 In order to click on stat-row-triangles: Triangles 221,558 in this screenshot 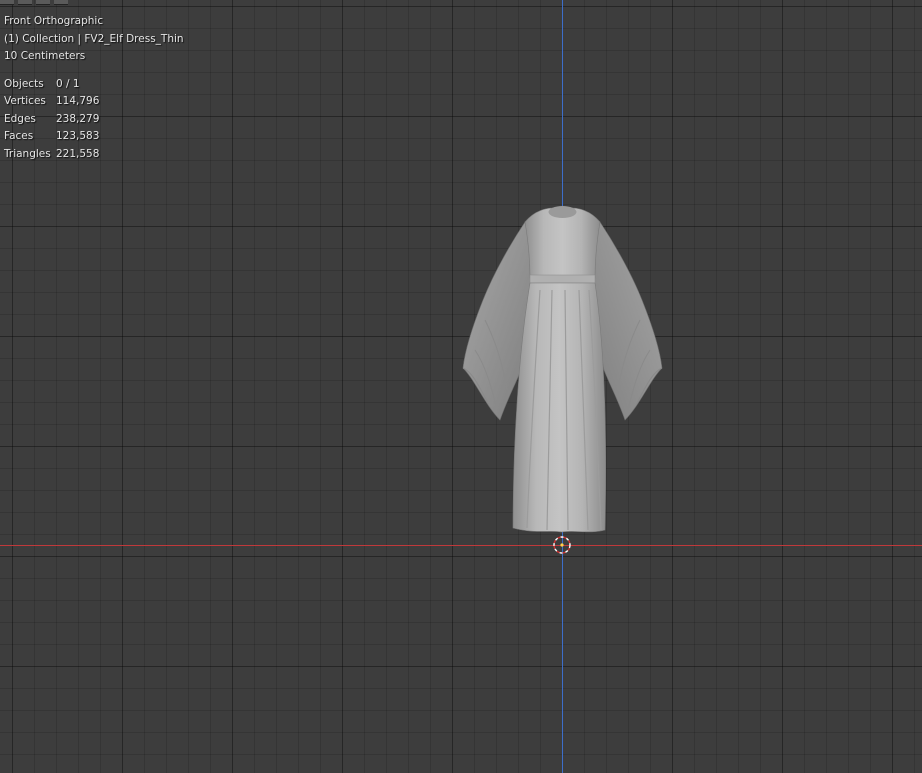, I will do `click(94, 155)`.